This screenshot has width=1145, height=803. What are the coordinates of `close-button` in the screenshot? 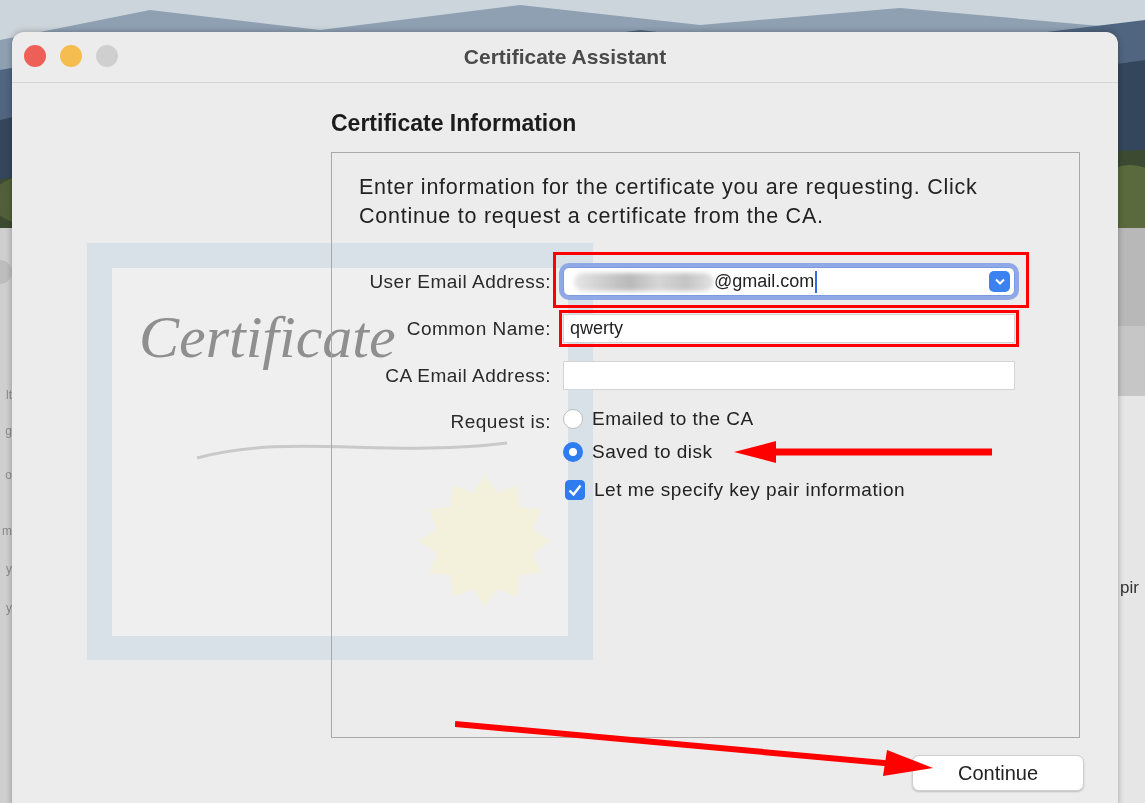 It's located at (35, 56).